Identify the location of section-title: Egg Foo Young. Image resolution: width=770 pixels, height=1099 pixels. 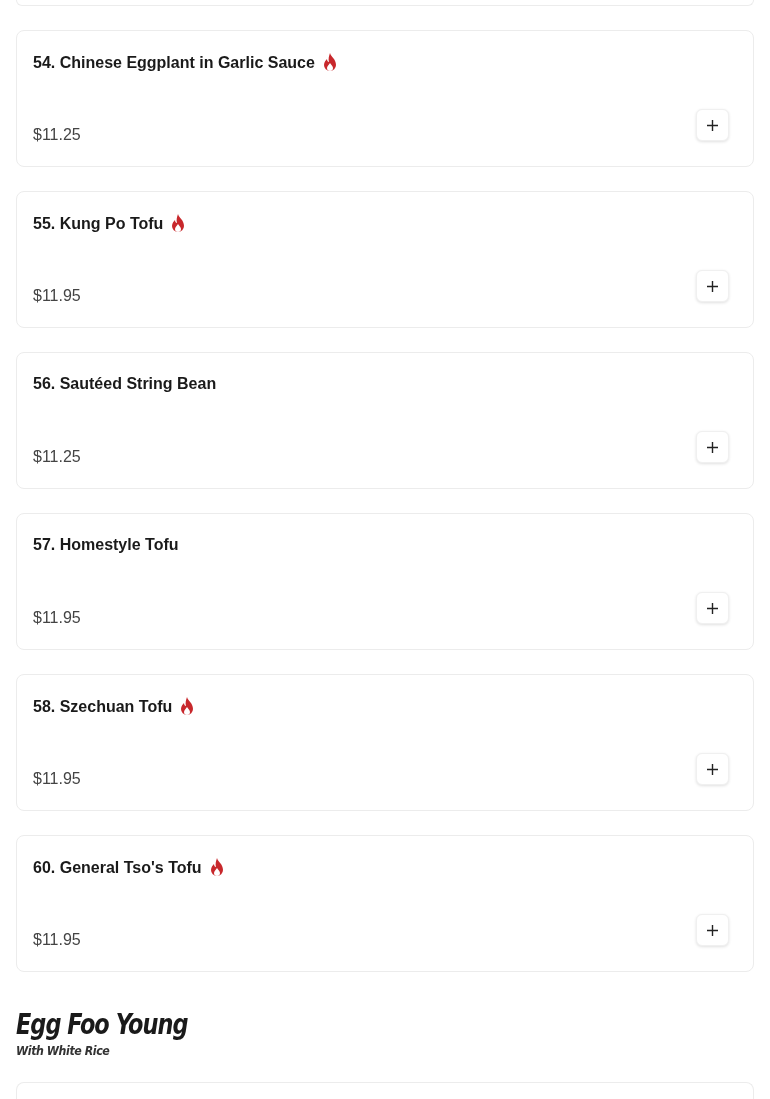
(102, 1024).